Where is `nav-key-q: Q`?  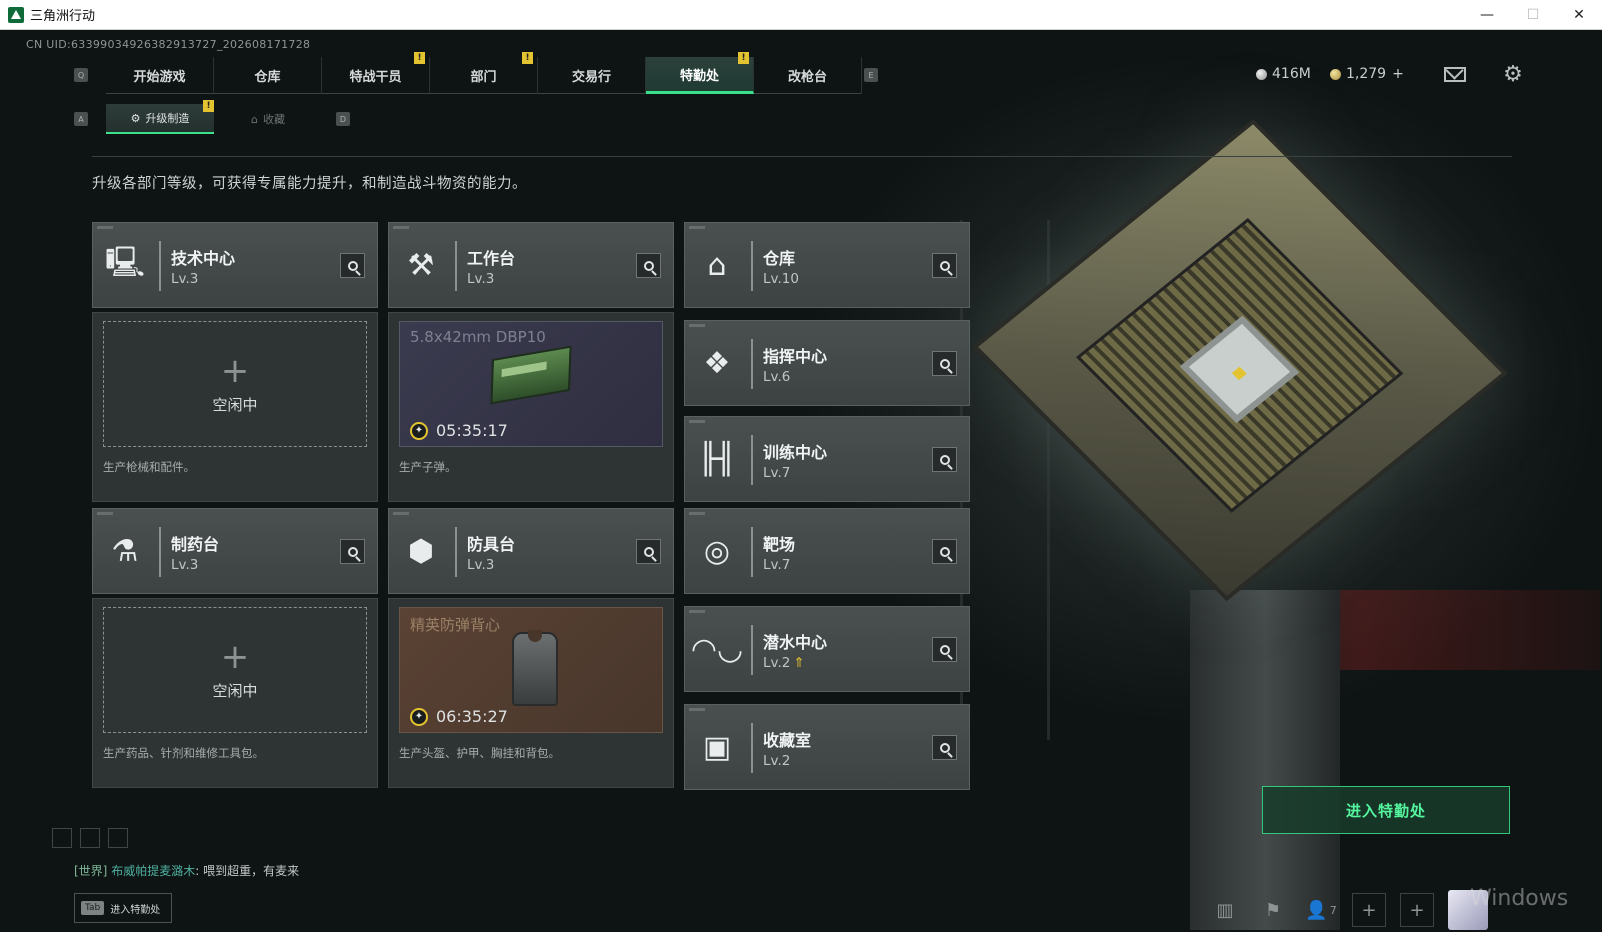 nav-key-q: Q is located at coordinates (81, 75).